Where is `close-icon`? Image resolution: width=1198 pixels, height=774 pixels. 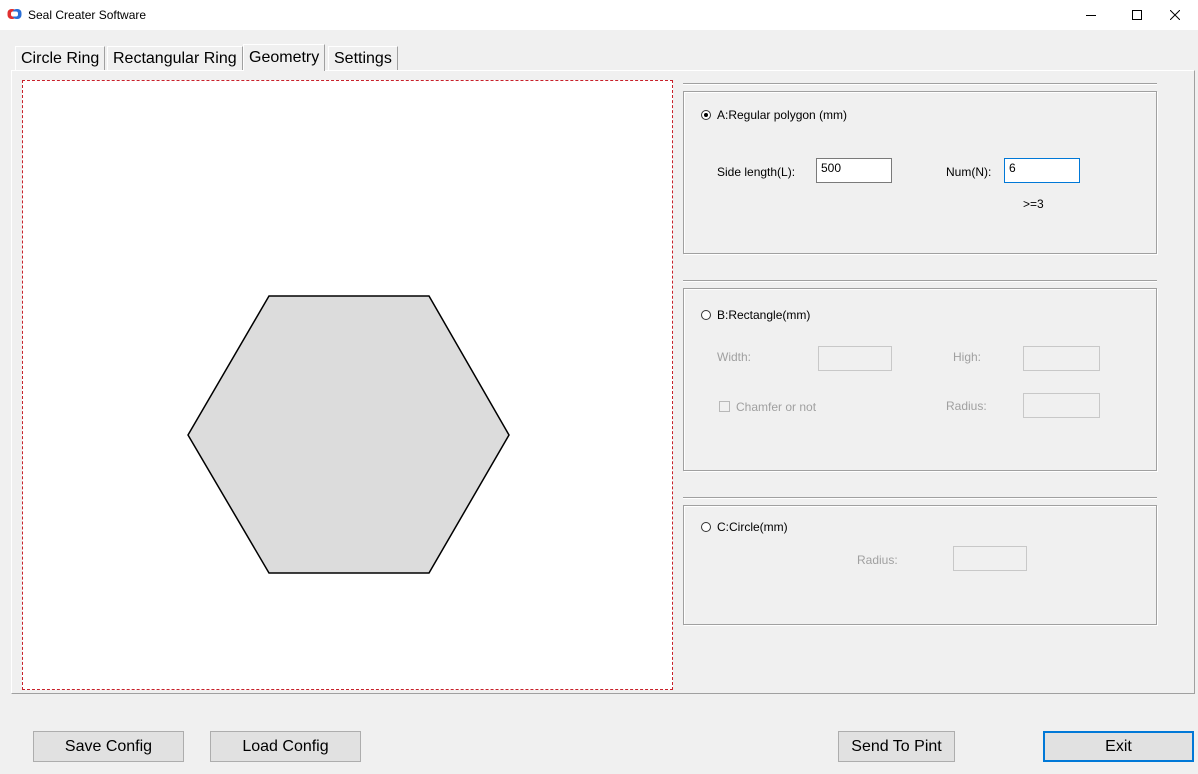 close-icon is located at coordinates (1175, 15).